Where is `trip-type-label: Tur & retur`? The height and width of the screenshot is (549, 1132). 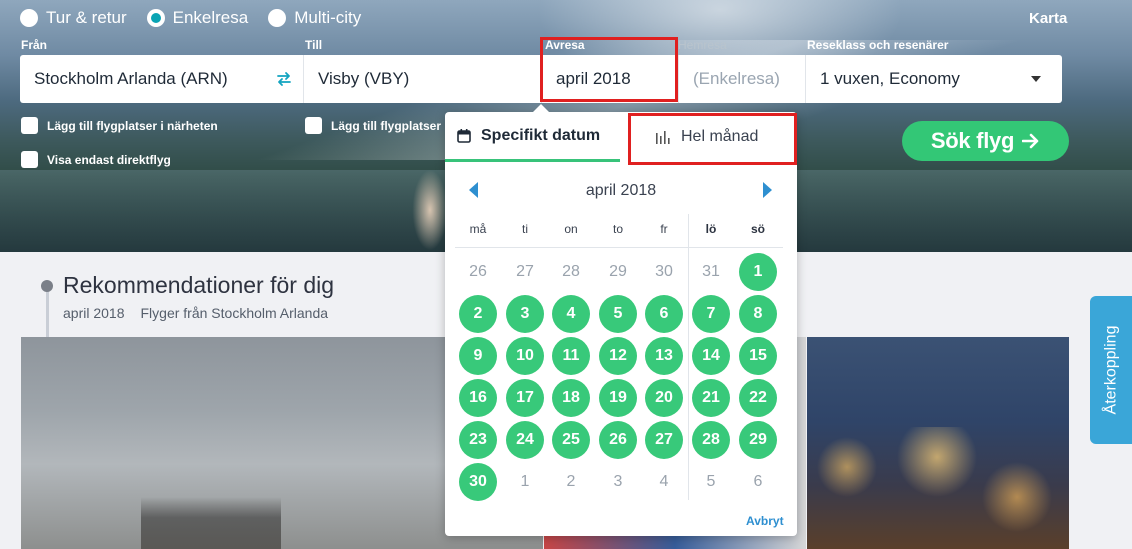
trip-type-label: Tur & retur is located at coordinates (86, 17).